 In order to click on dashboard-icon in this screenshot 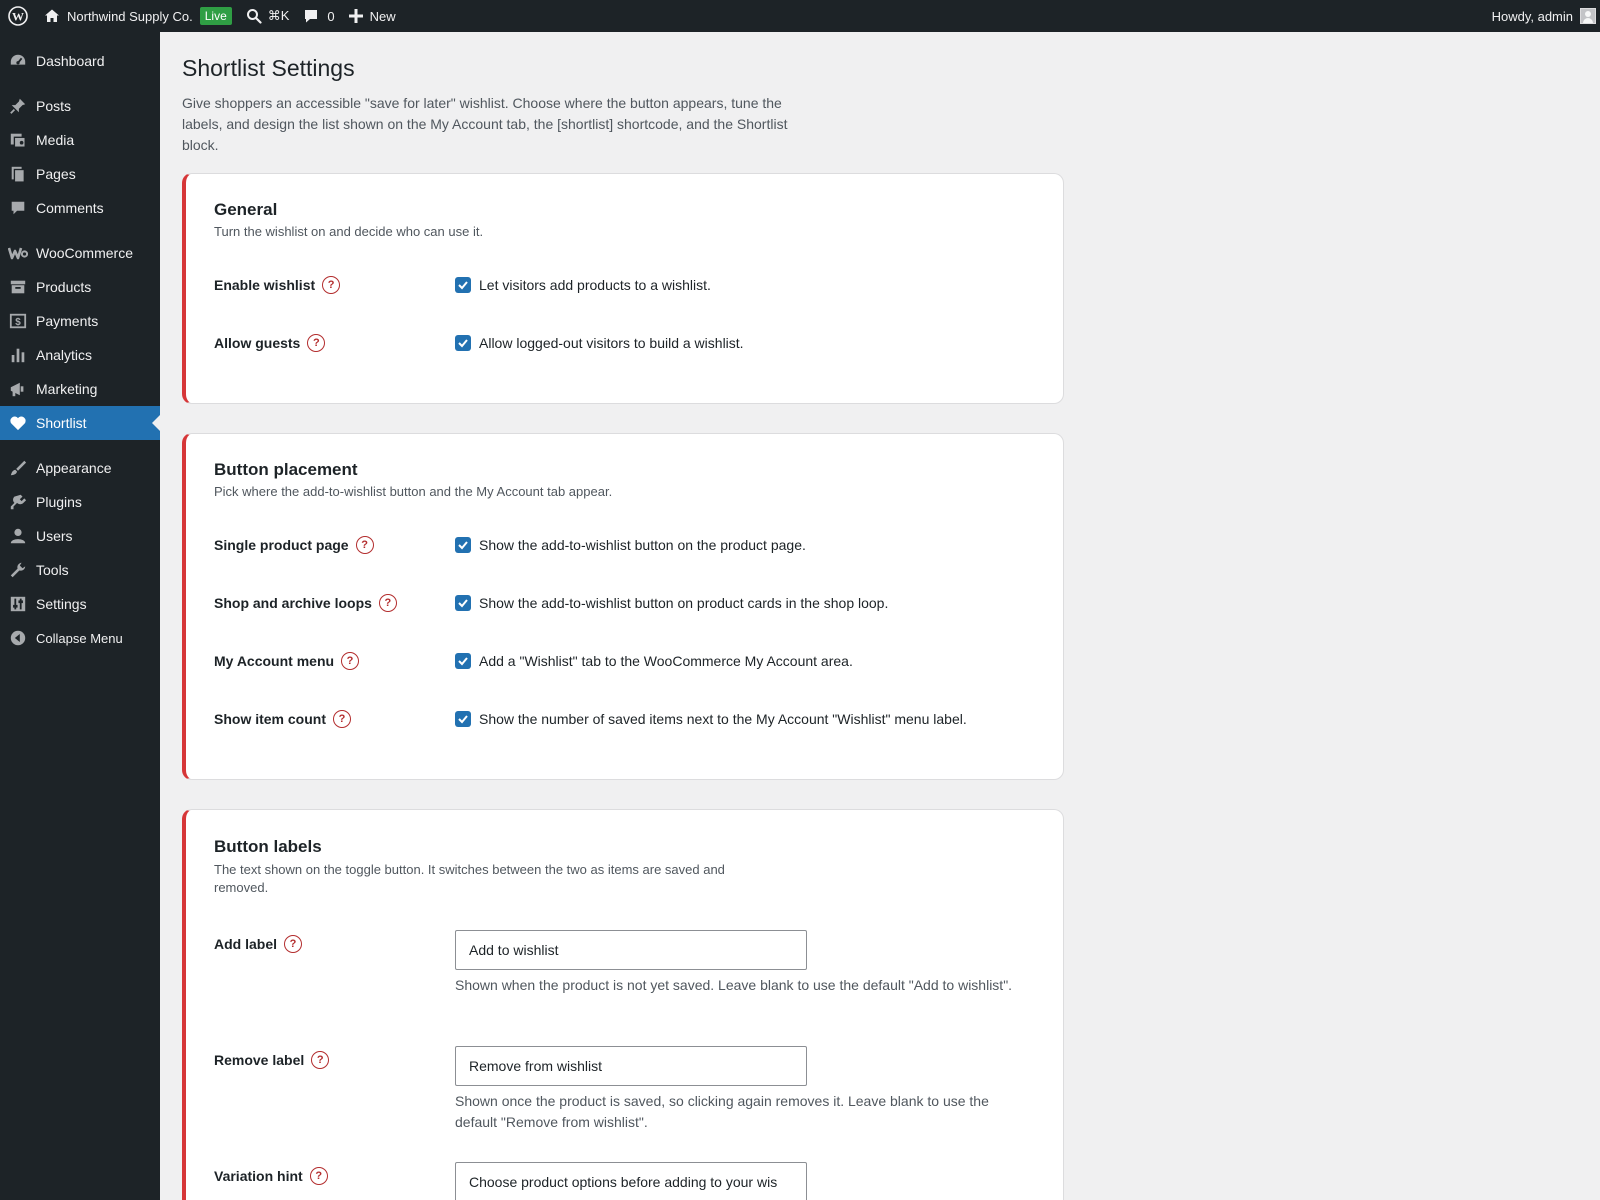, I will do `click(18, 61)`.